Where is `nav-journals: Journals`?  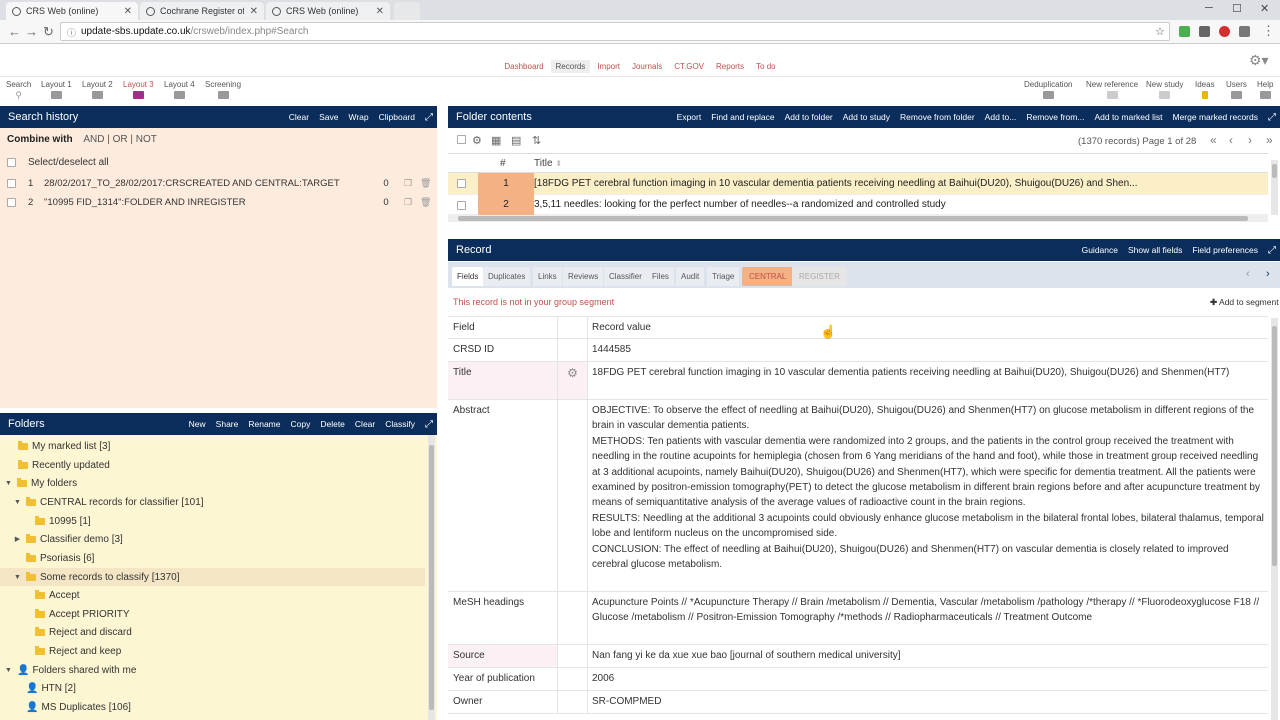 nav-journals: Journals is located at coordinates (647, 66).